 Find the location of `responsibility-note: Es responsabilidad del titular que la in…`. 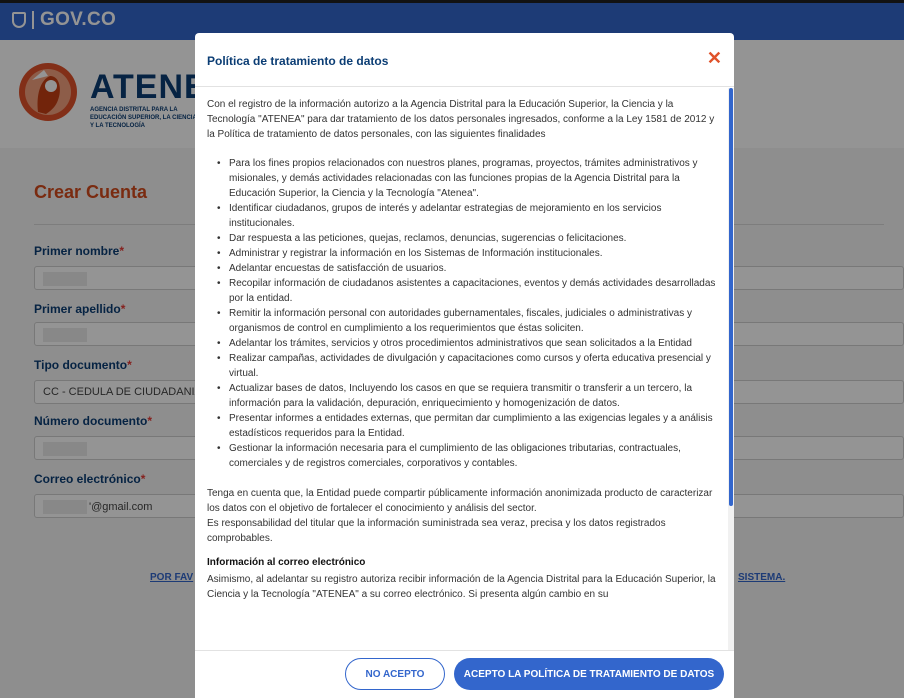

responsibility-note: Es responsabilidad del titular que la in… is located at coordinates (436, 531).